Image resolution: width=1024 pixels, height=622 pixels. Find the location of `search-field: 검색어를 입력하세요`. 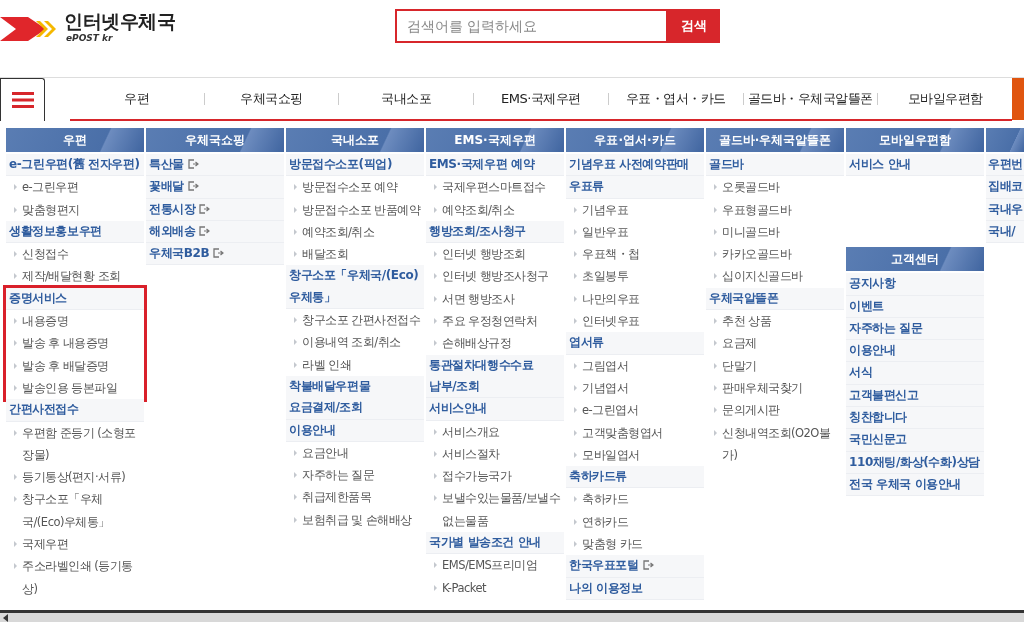

search-field: 검색어를 입력하세요 is located at coordinates (531, 26).